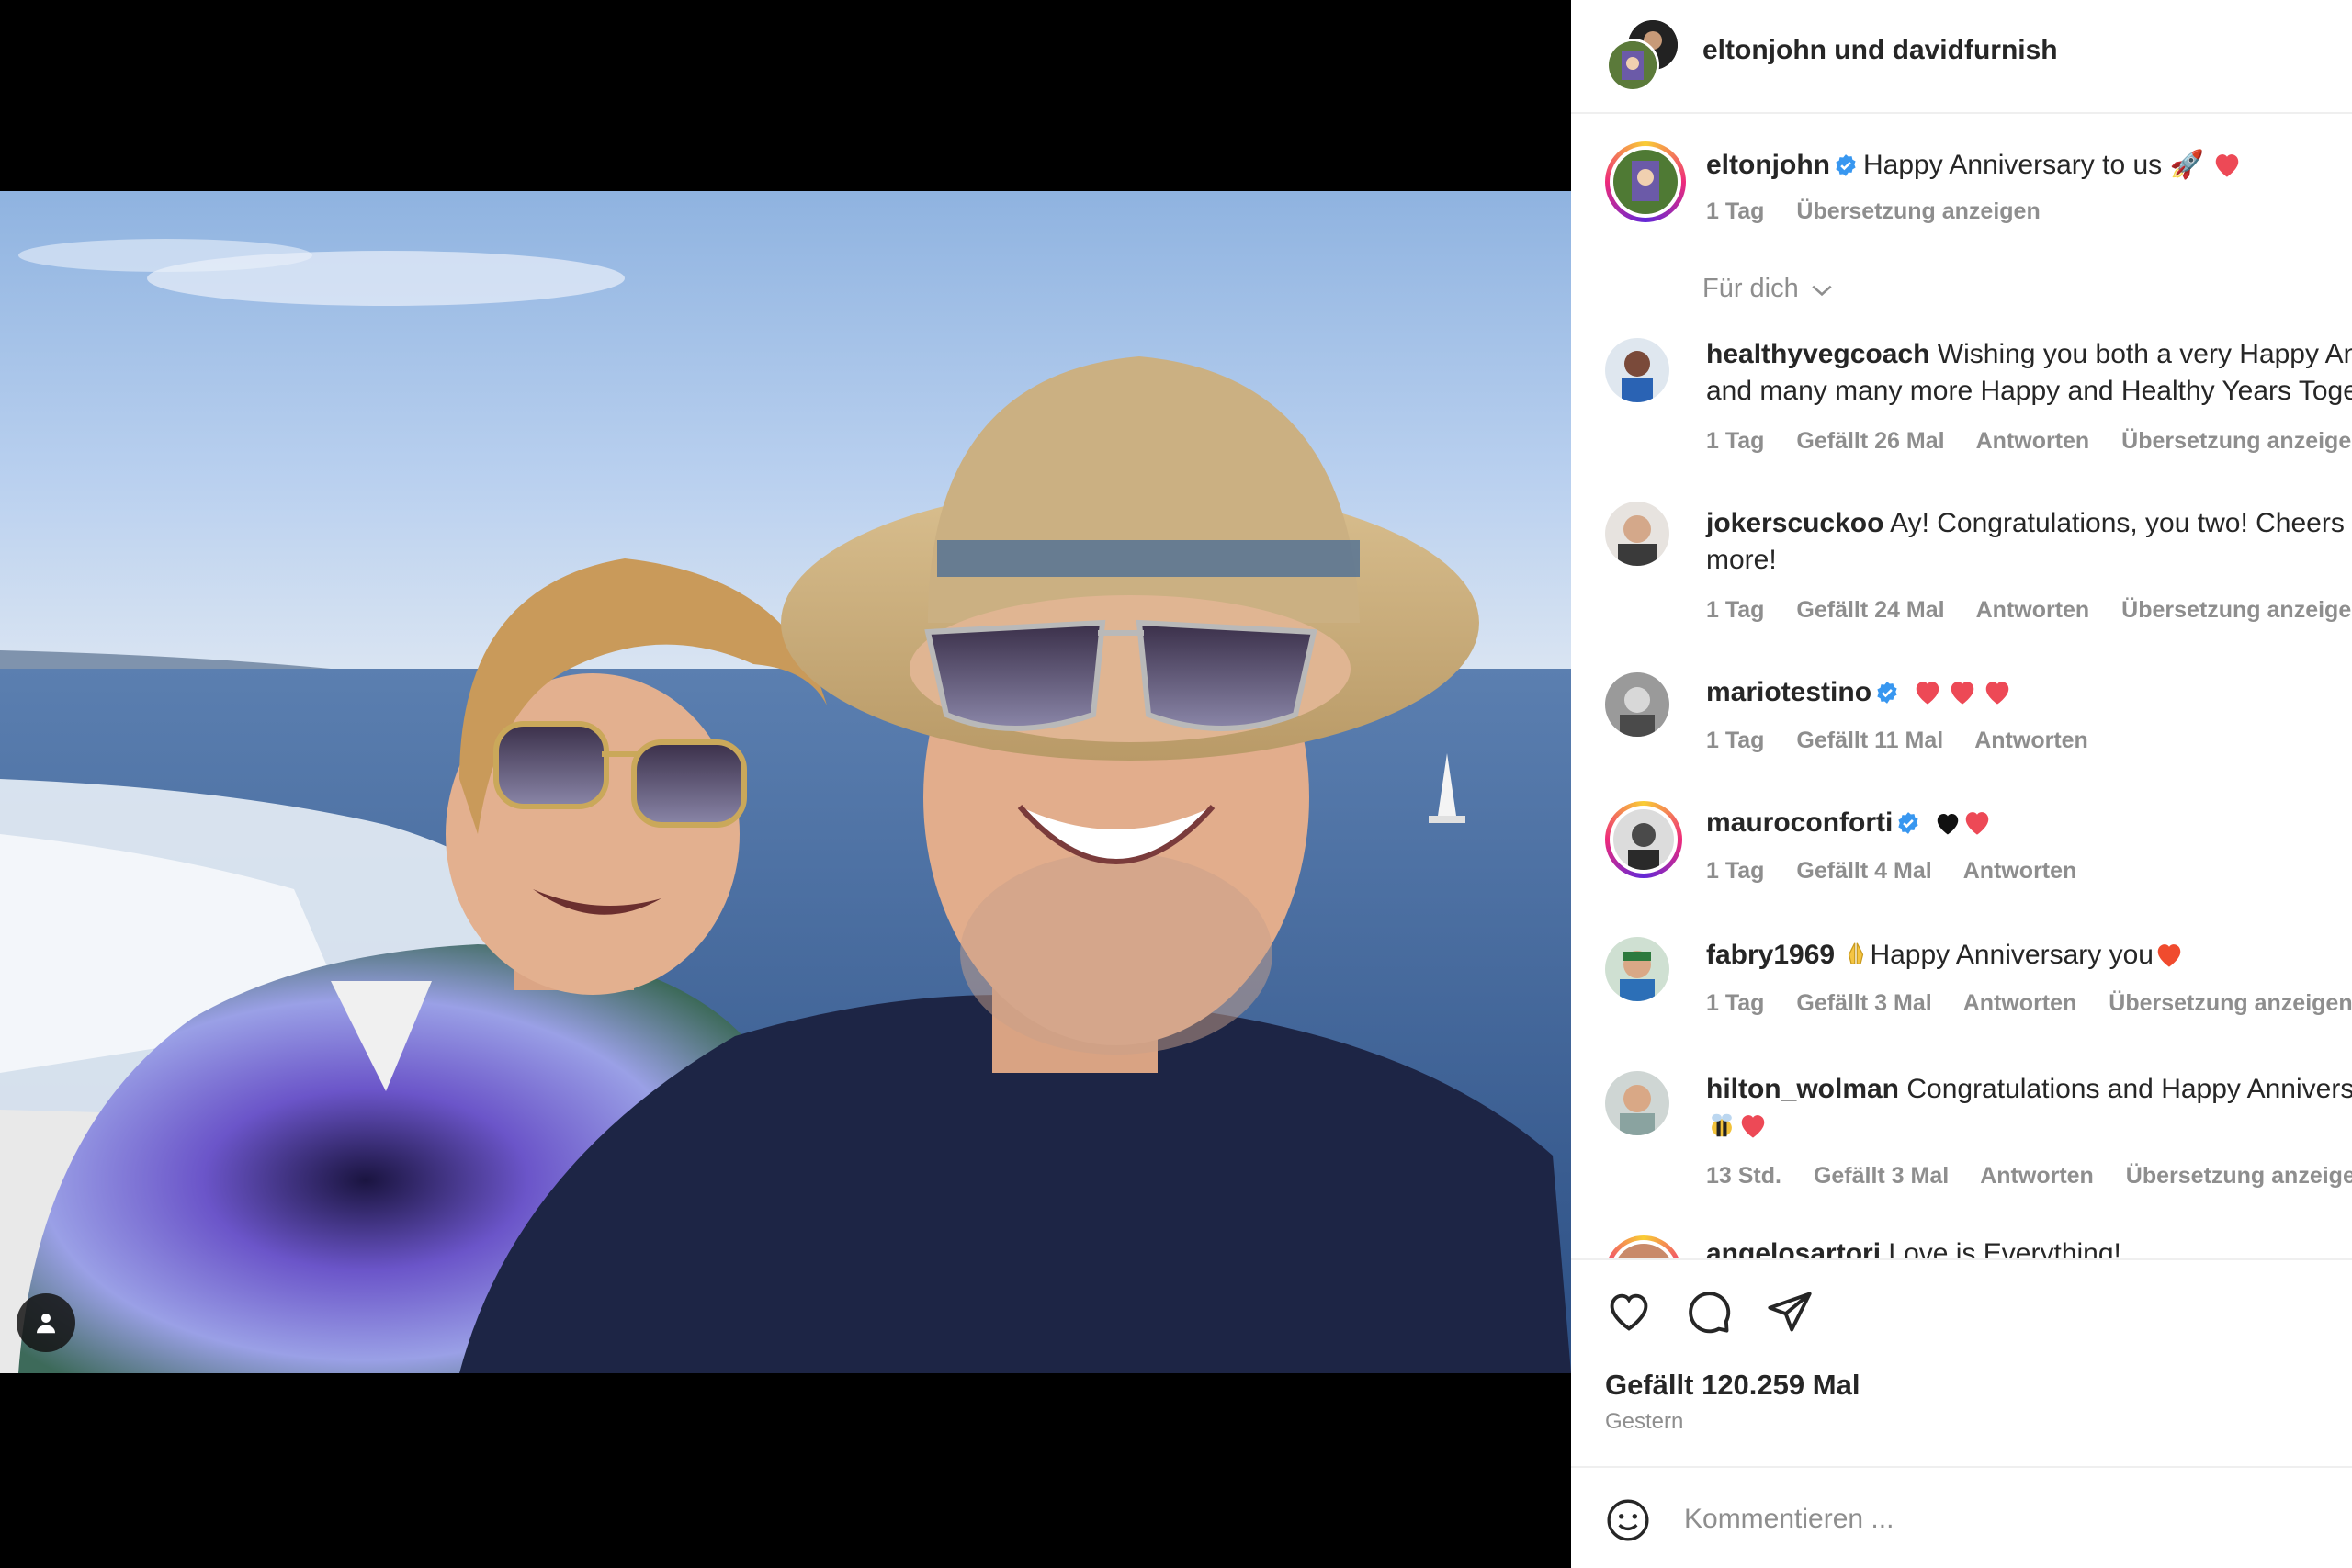 This screenshot has width=2352, height=1568. Describe the element at coordinates (1794, 523) in the screenshot. I see `comment-username: jokerscuckoo` at that location.